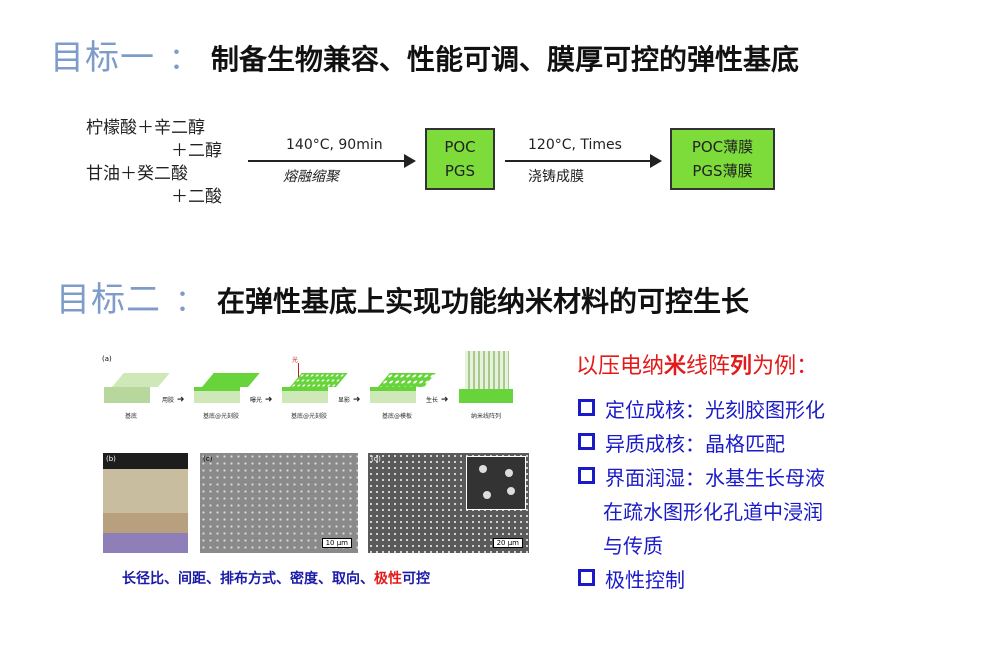  I want to click on fig-arrow-4: 生长 ➜, so click(437, 400).